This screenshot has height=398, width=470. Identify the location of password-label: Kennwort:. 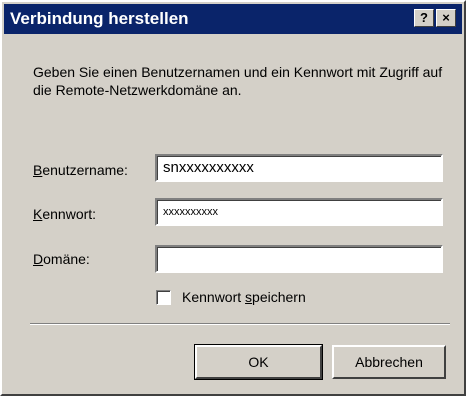
(65, 214).